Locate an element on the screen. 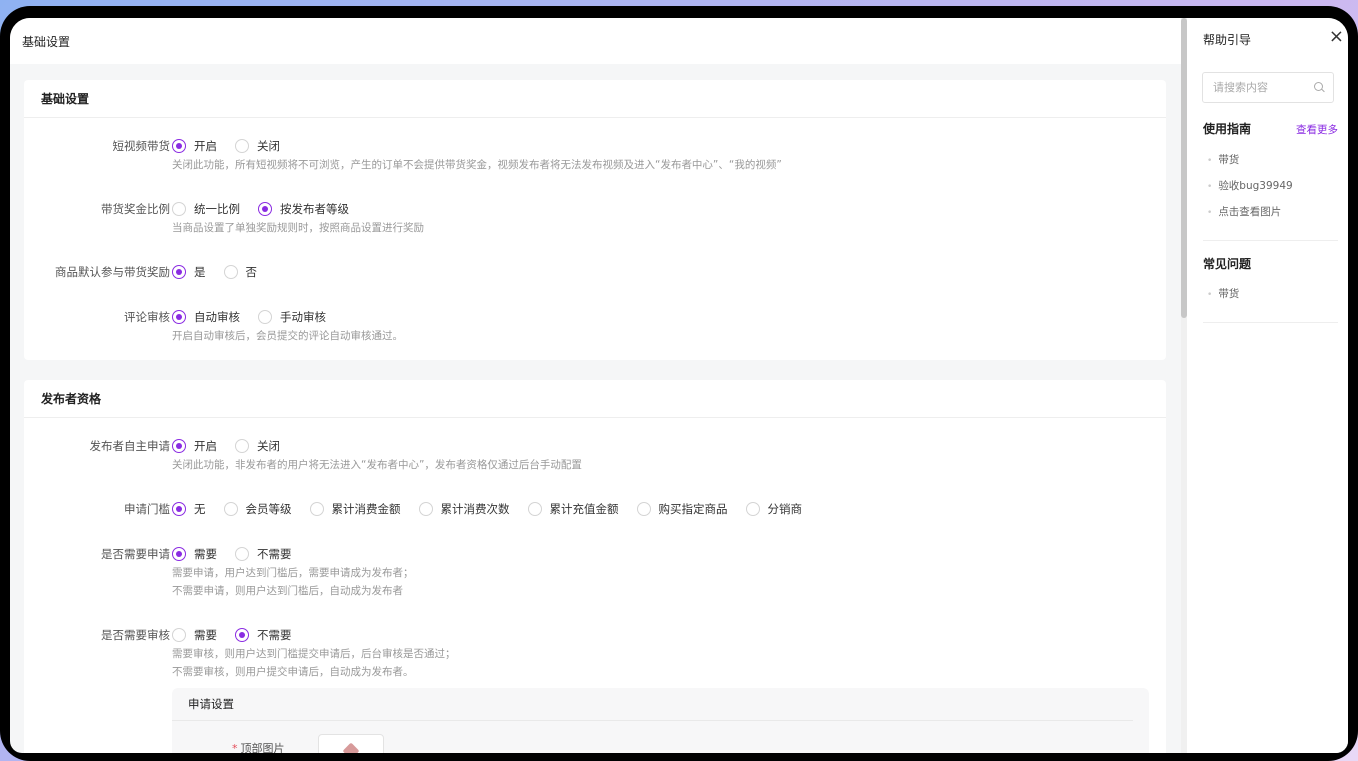  row-label: 商品默认参与带货奖励 is located at coordinates (112, 272).